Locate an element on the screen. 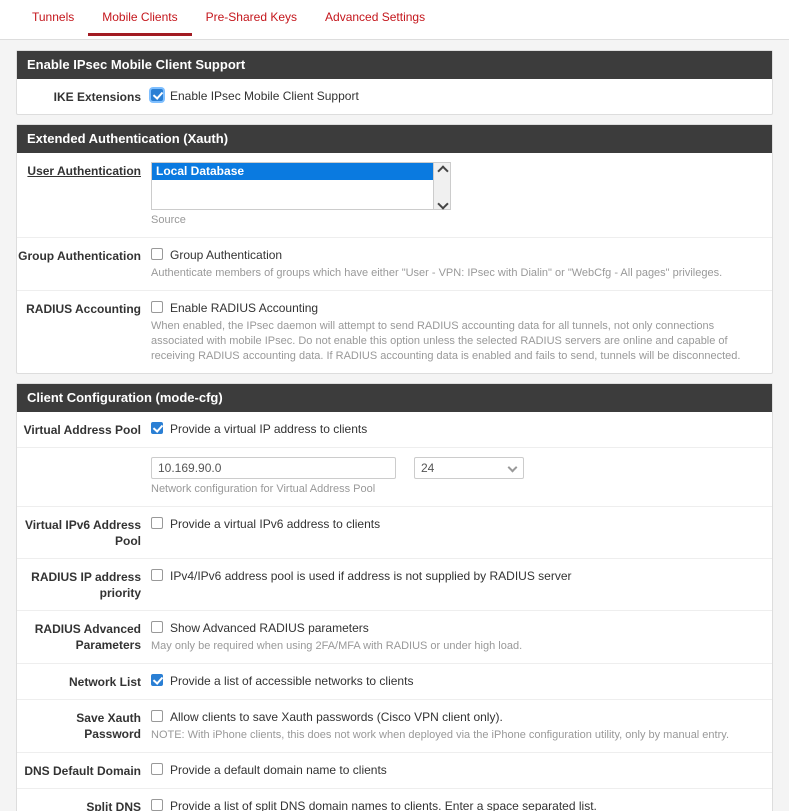 Image resolution: width=789 pixels, height=811 pixels. checkbox-radius-advanced-parameters: Show Advanced RADIUS parameters is located at coordinates (454, 628).